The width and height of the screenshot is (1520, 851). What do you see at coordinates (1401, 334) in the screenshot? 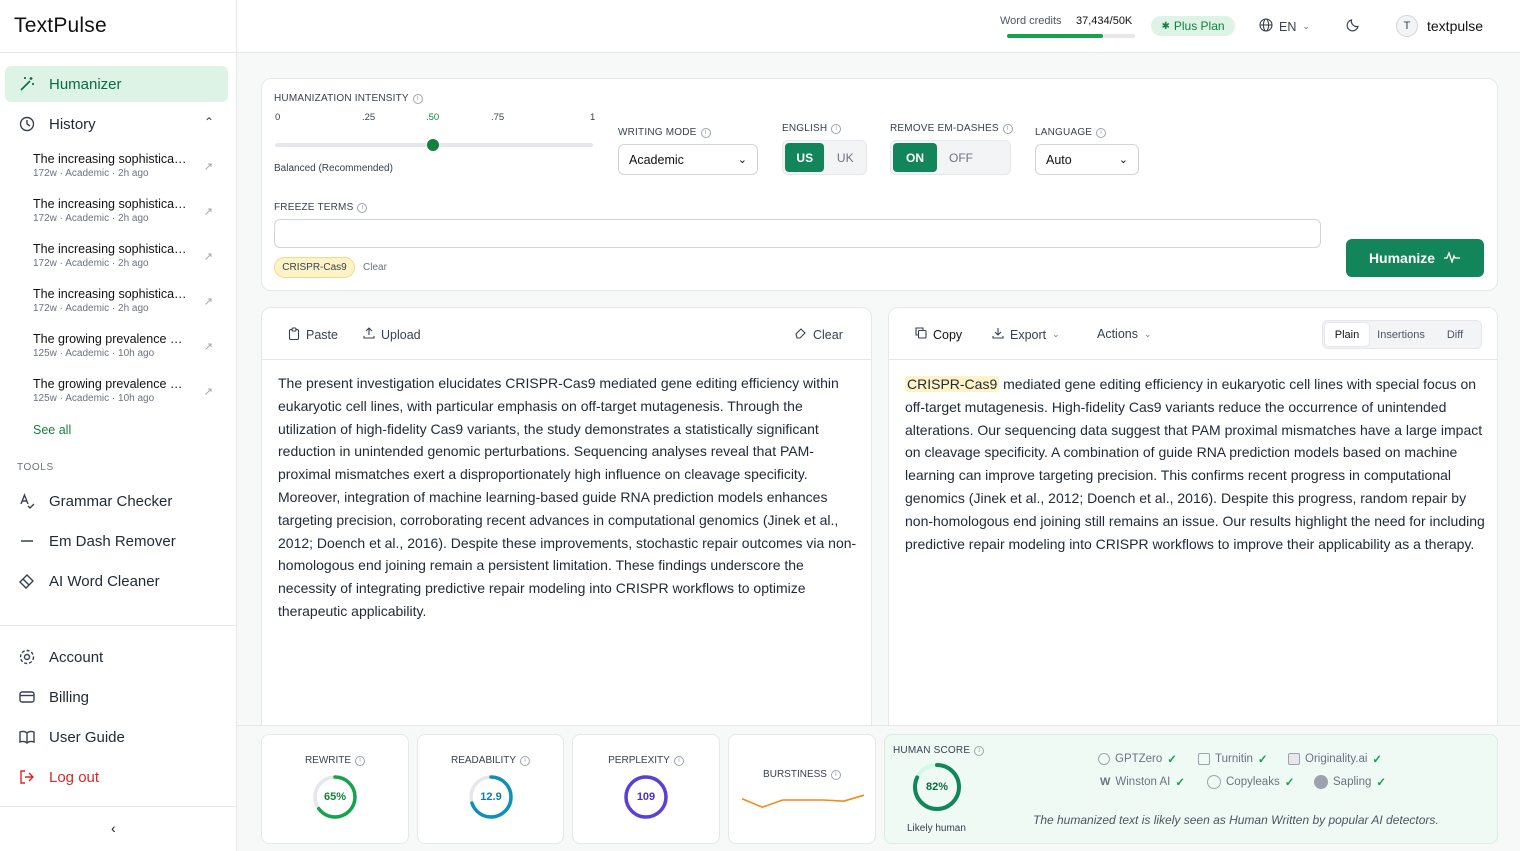
I see `tab-insertions: Insertions` at bounding box center [1401, 334].